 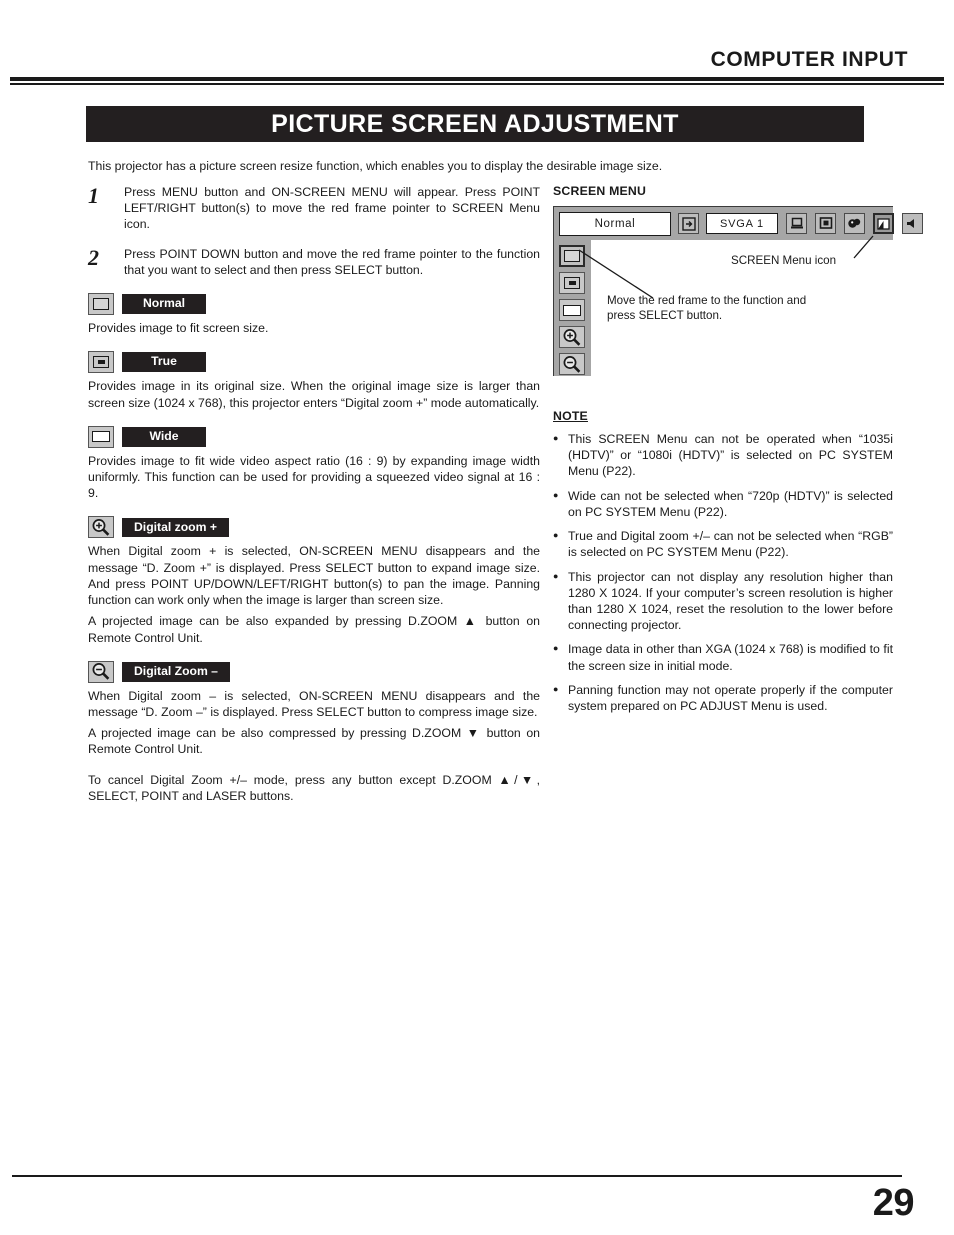 What do you see at coordinates (178, 328) in the screenshot?
I see `function-normal-text: Provides image to fit screen size.` at bounding box center [178, 328].